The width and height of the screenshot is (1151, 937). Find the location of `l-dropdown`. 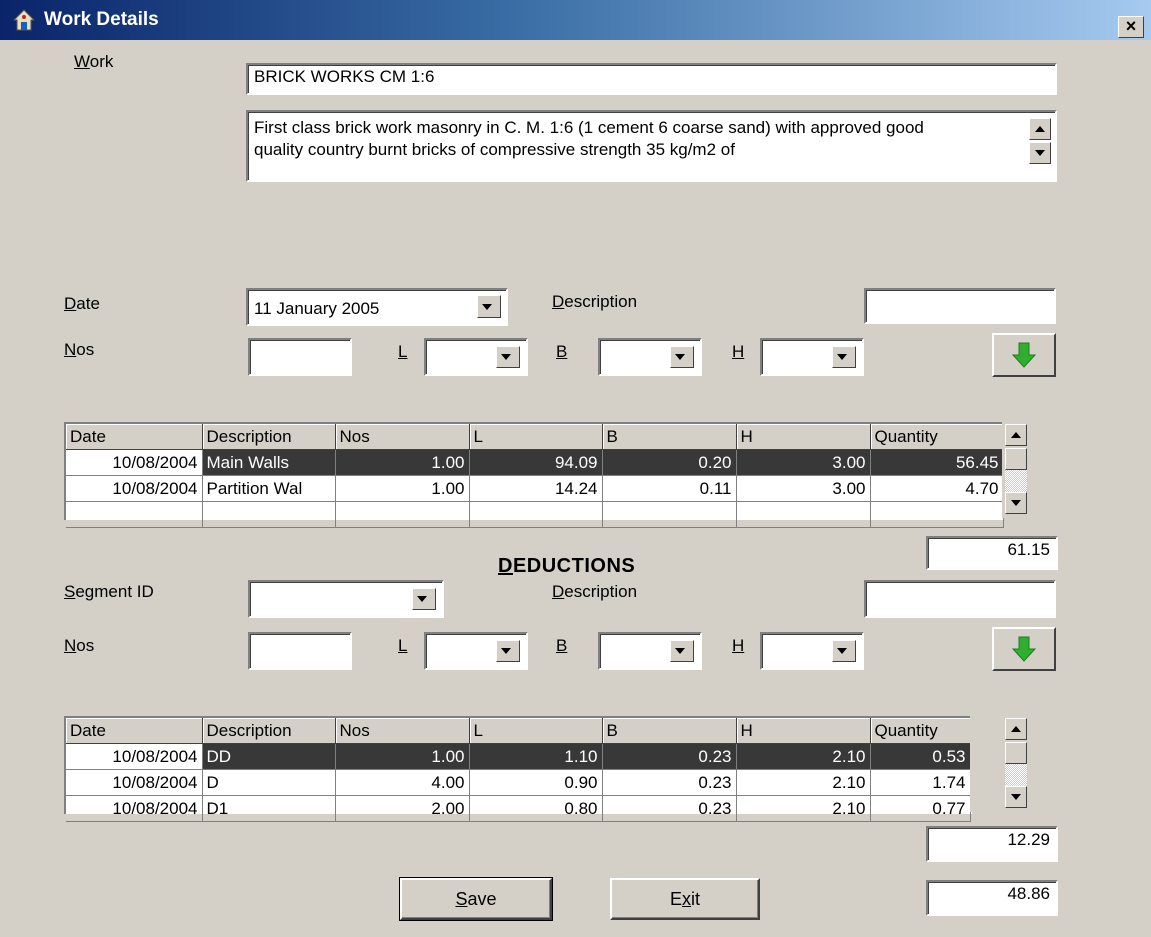

l-dropdown is located at coordinates (476, 357).